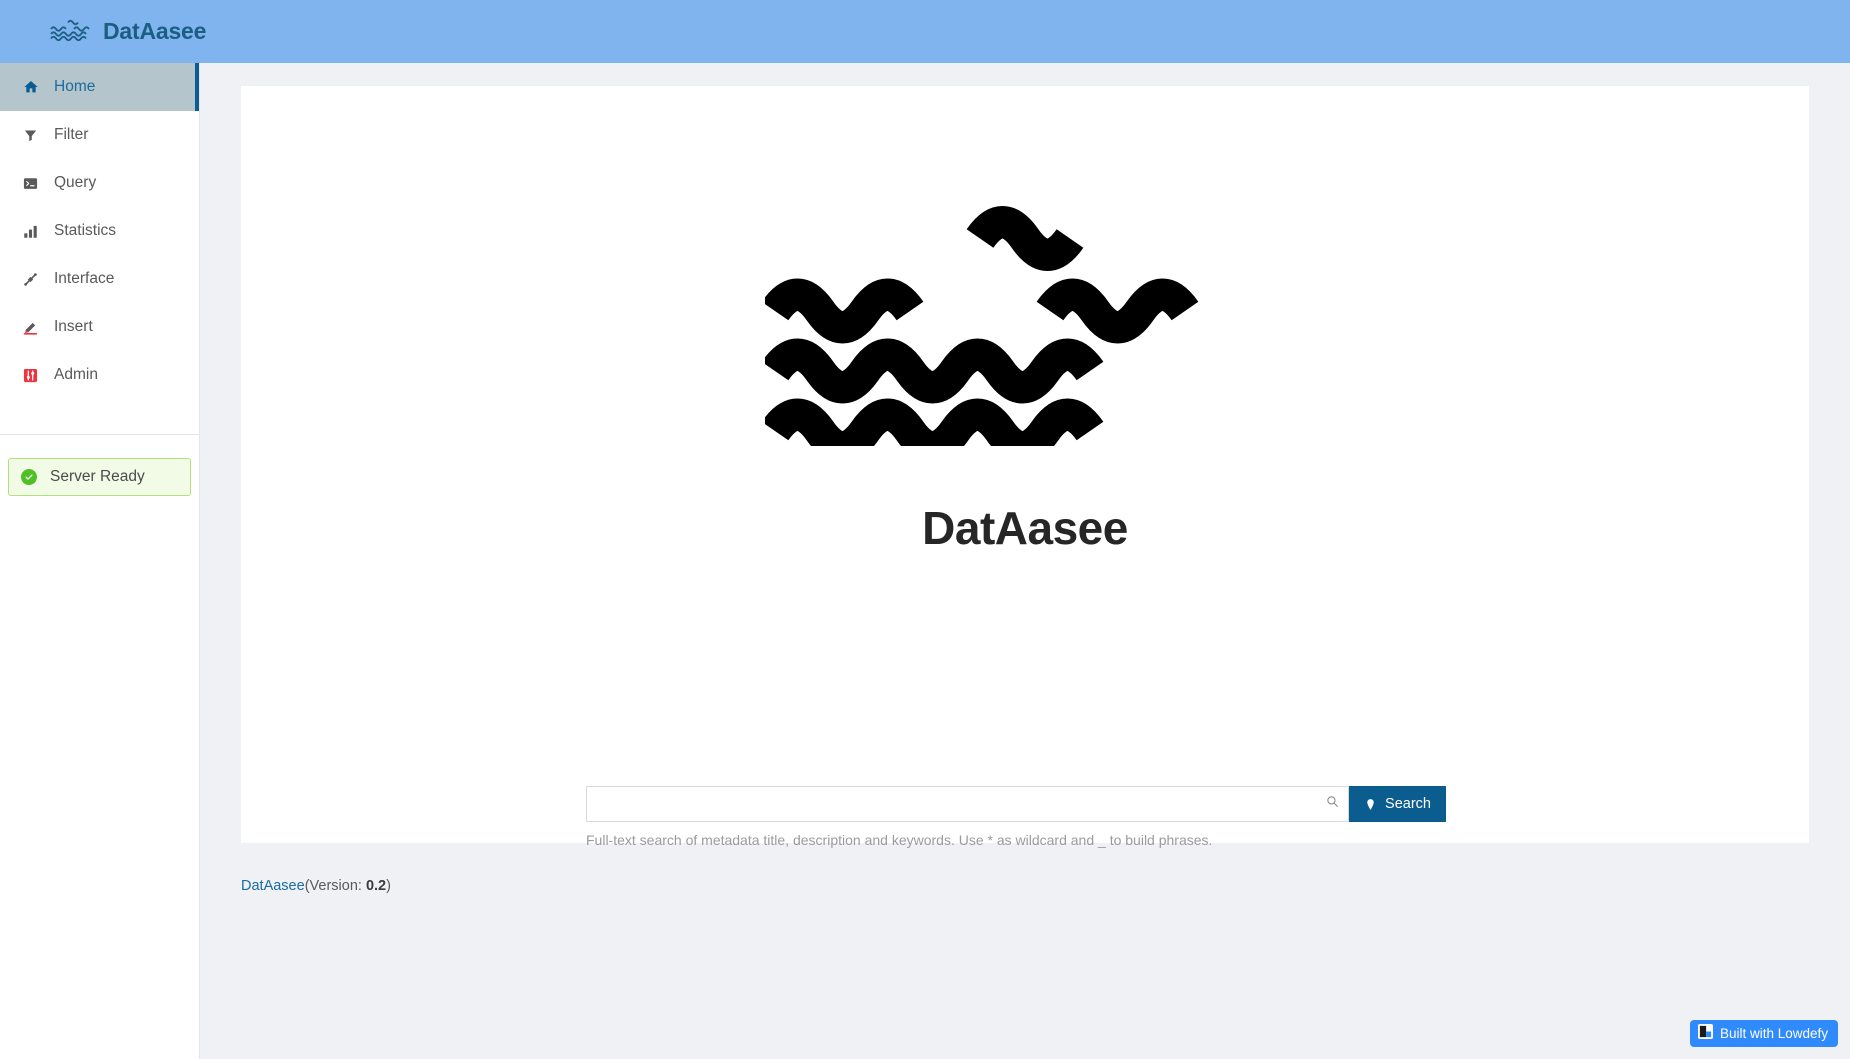 The height and width of the screenshot is (1059, 1850). What do you see at coordinates (99, 327) in the screenshot?
I see `sidebar-item-insert: Insert` at bounding box center [99, 327].